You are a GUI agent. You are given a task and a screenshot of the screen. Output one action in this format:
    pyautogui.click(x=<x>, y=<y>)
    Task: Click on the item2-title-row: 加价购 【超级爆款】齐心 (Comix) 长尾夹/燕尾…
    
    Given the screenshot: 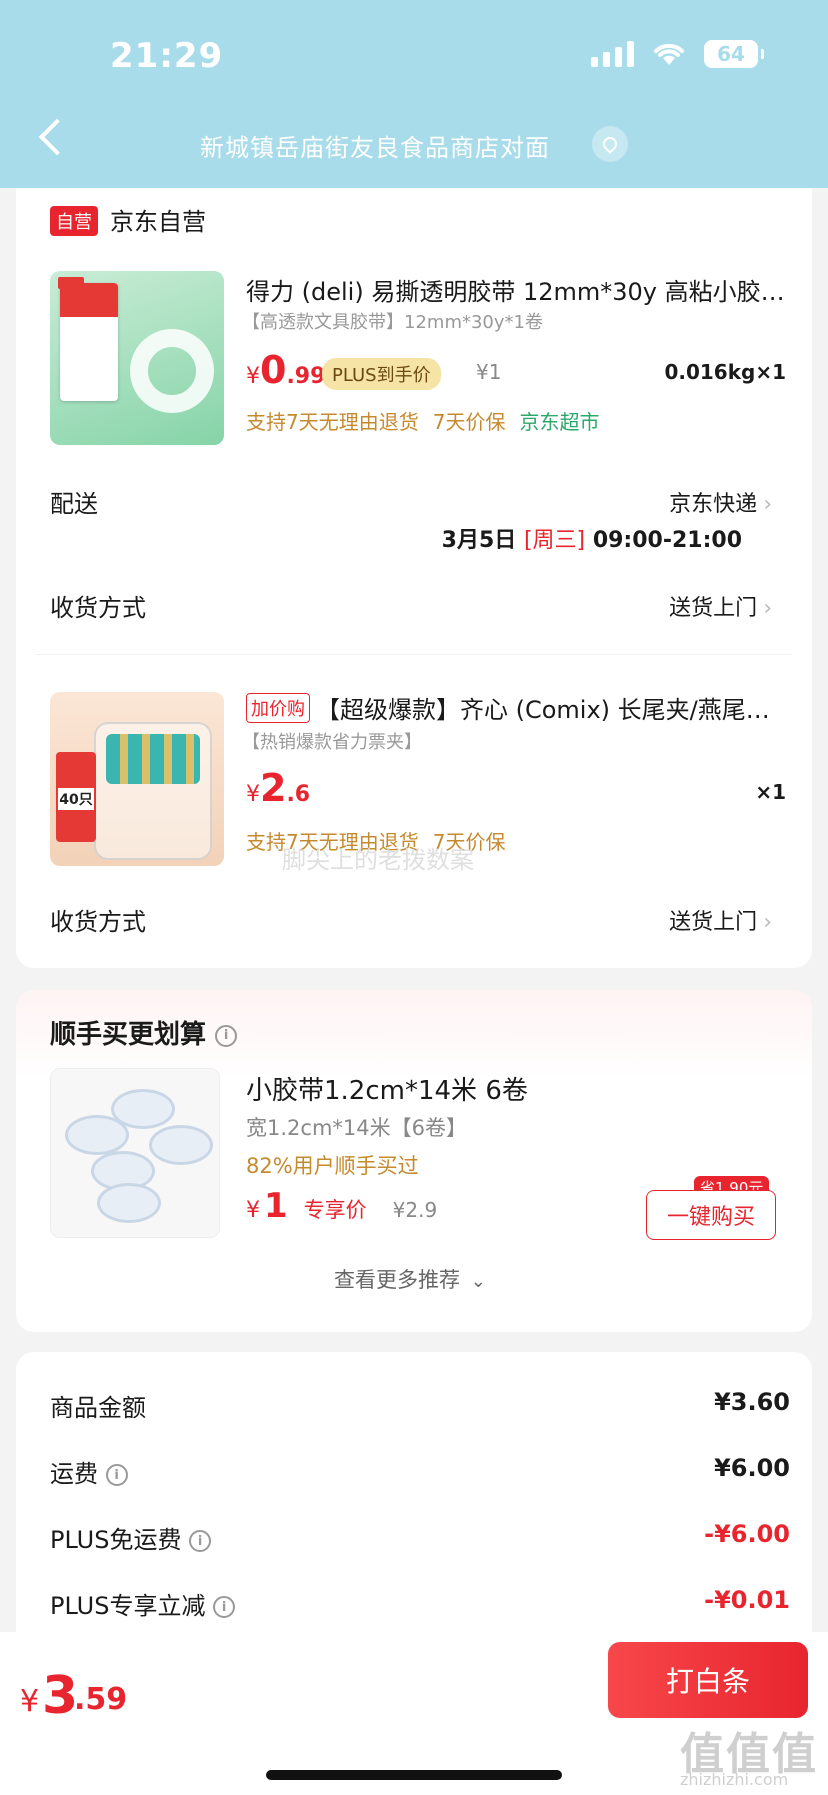 What is the action you would take?
    pyautogui.click(x=516, y=707)
    